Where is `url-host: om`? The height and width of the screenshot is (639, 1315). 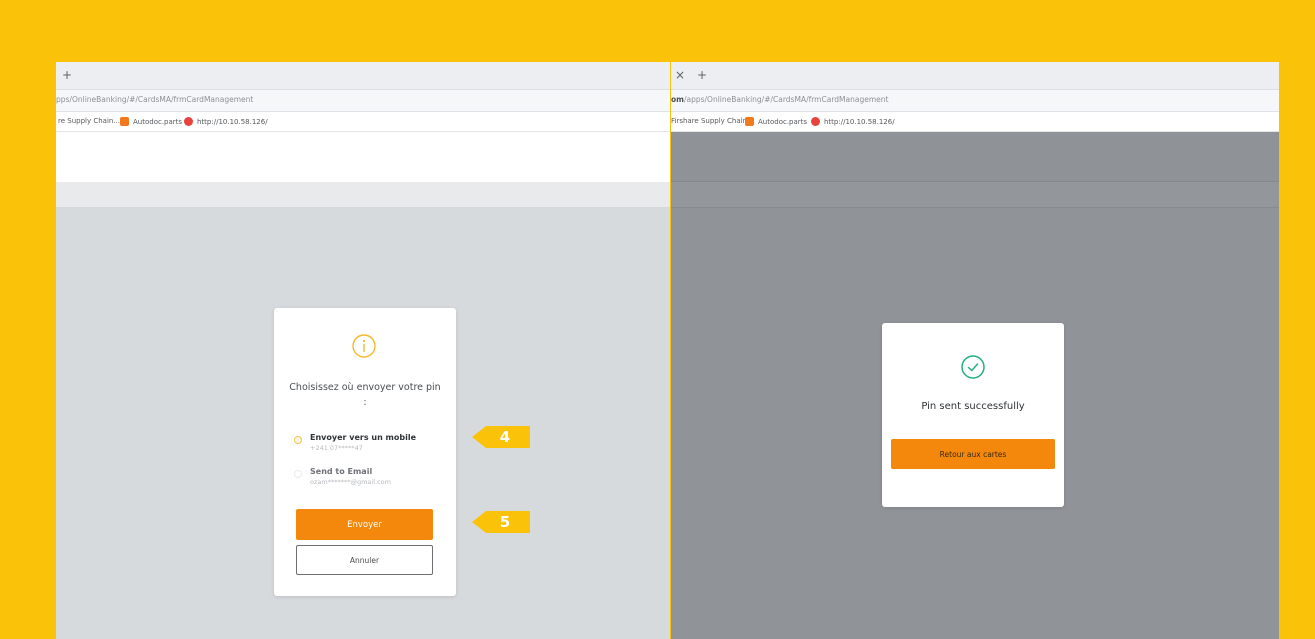 url-host: om is located at coordinates (677, 99).